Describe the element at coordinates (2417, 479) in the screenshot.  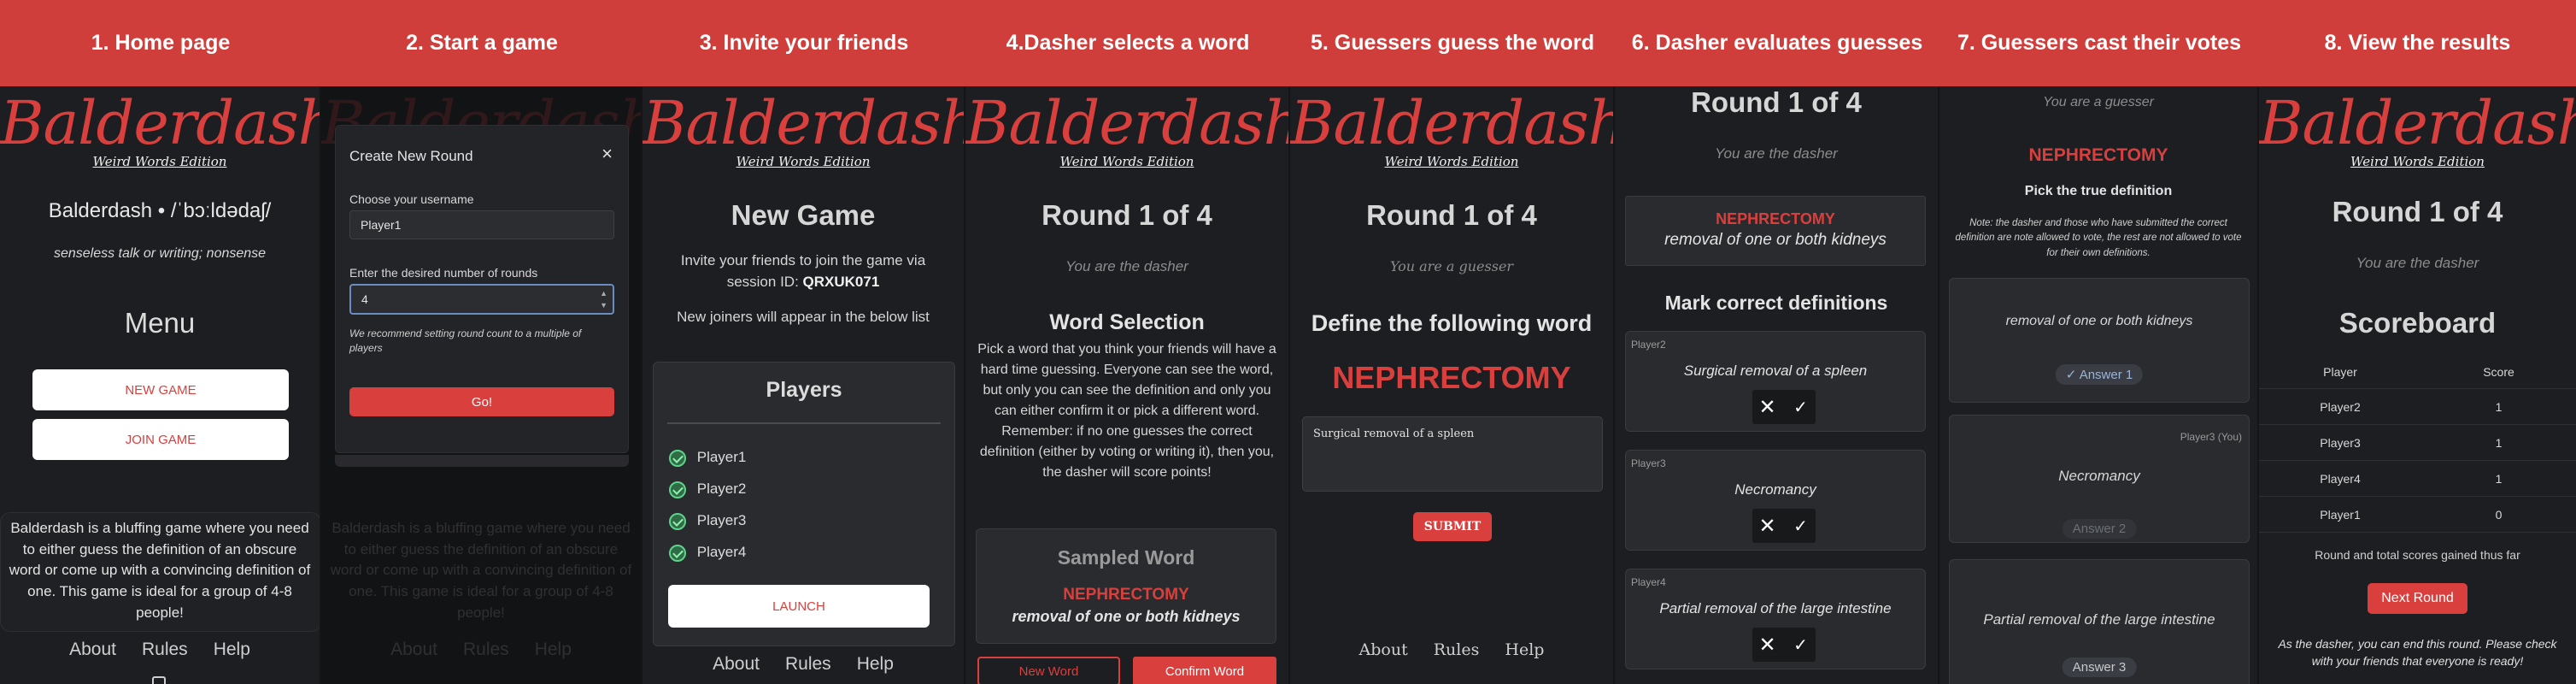
I see `table-row: Player4 1` at that location.